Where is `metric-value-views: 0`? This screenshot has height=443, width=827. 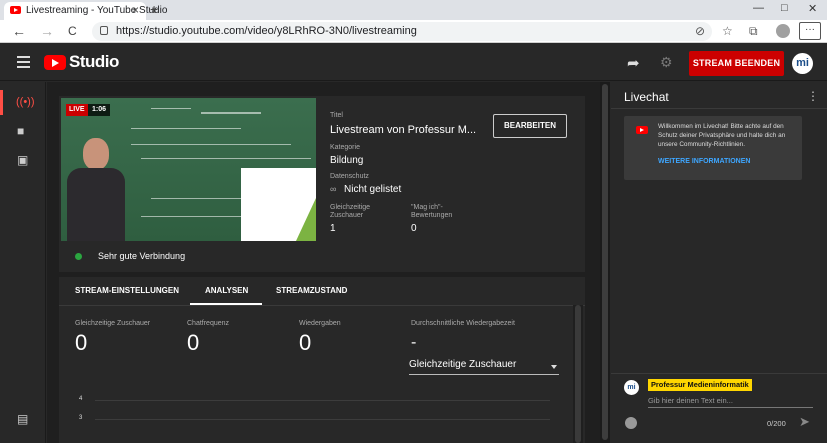 metric-value-views: 0 is located at coordinates (305, 342).